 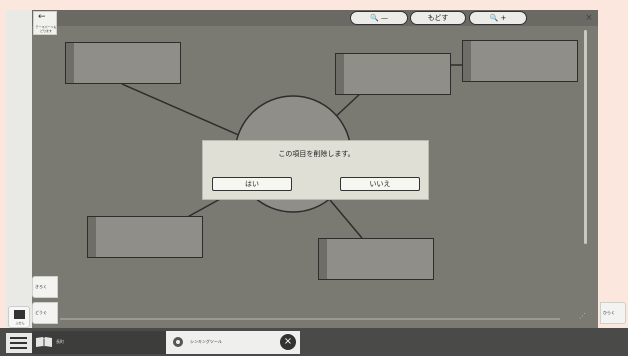 What do you see at coordinates (585, 137) in the screenshot?
I see `vertical-scrollbar` at bounding box center [585, 137].